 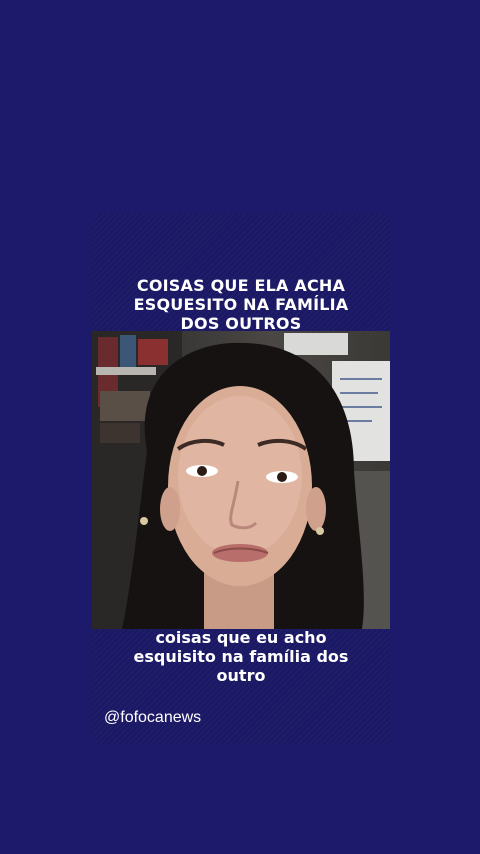 I want to click on caption-line-3: outro, so click(x=241, y=675).